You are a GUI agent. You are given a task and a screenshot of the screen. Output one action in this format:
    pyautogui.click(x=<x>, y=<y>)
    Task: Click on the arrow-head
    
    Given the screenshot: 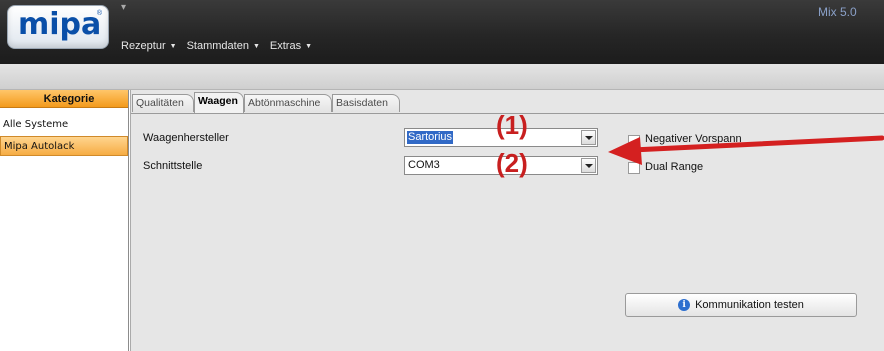 What is the action you would take?
    pyautogui.click(x=625, y=151)
    